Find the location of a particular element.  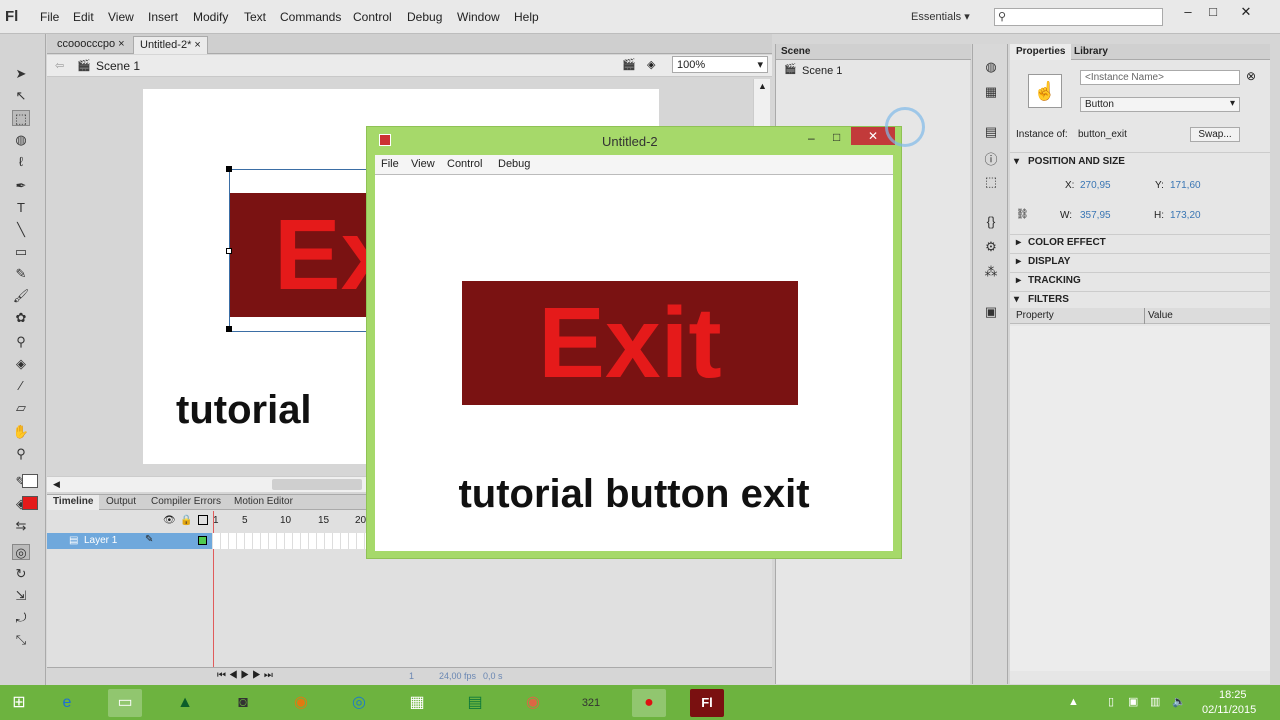

symbol-help-icon: ⊗ is located at coordinates (1251, 76).